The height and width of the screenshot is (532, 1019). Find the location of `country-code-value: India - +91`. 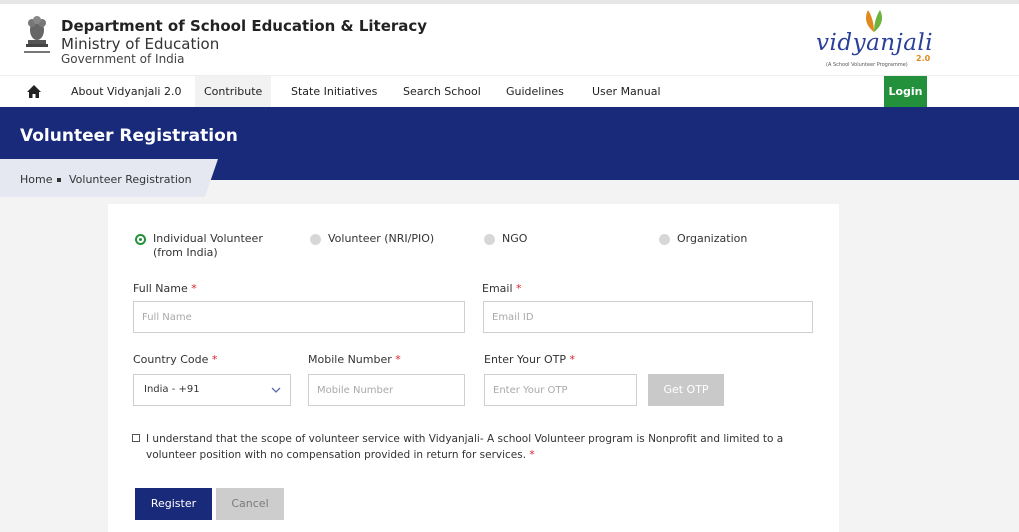

country-code-value: India - +91 is located at coordinates (172, 389).